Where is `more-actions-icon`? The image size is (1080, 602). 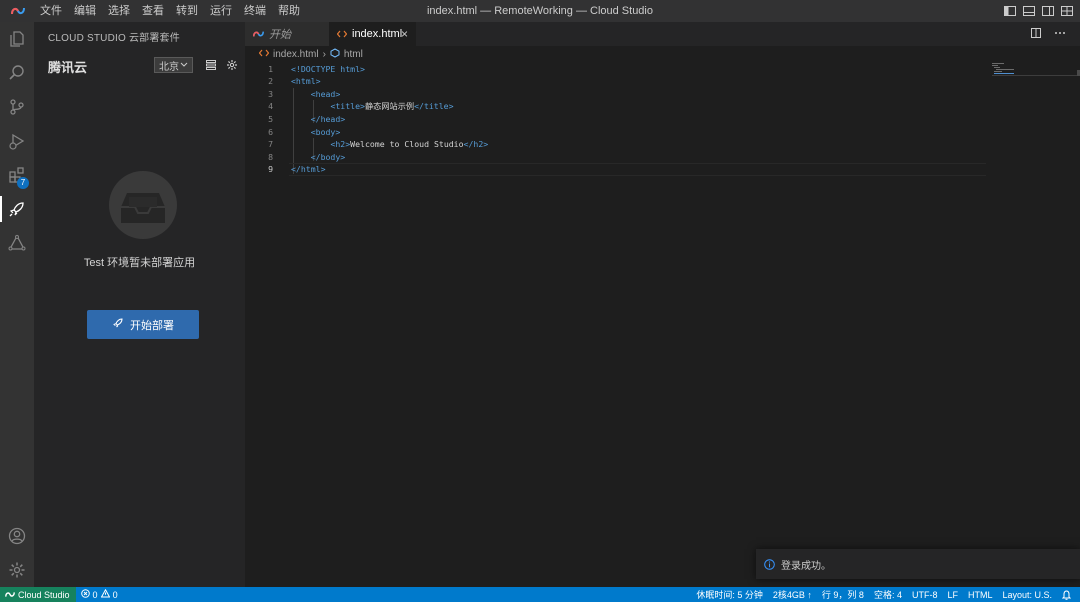
more-actions-icon is located at coordinates (1060, 34).